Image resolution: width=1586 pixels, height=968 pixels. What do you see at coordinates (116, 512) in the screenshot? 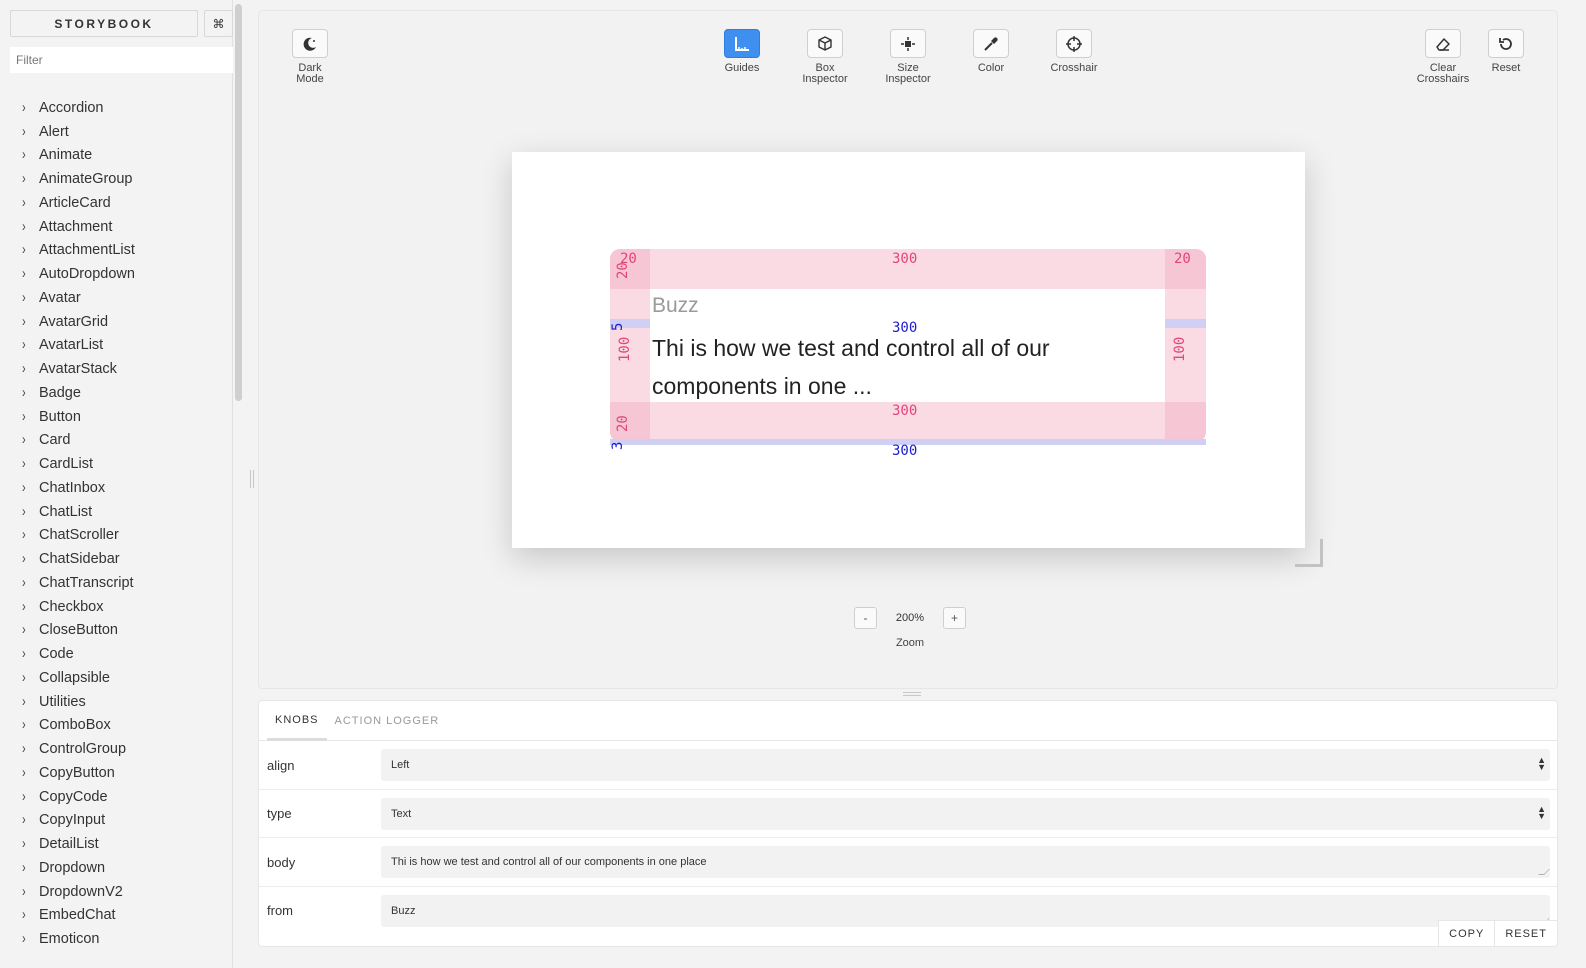
I see `nav-item: › ChatList` at bounding box center [116, 512].